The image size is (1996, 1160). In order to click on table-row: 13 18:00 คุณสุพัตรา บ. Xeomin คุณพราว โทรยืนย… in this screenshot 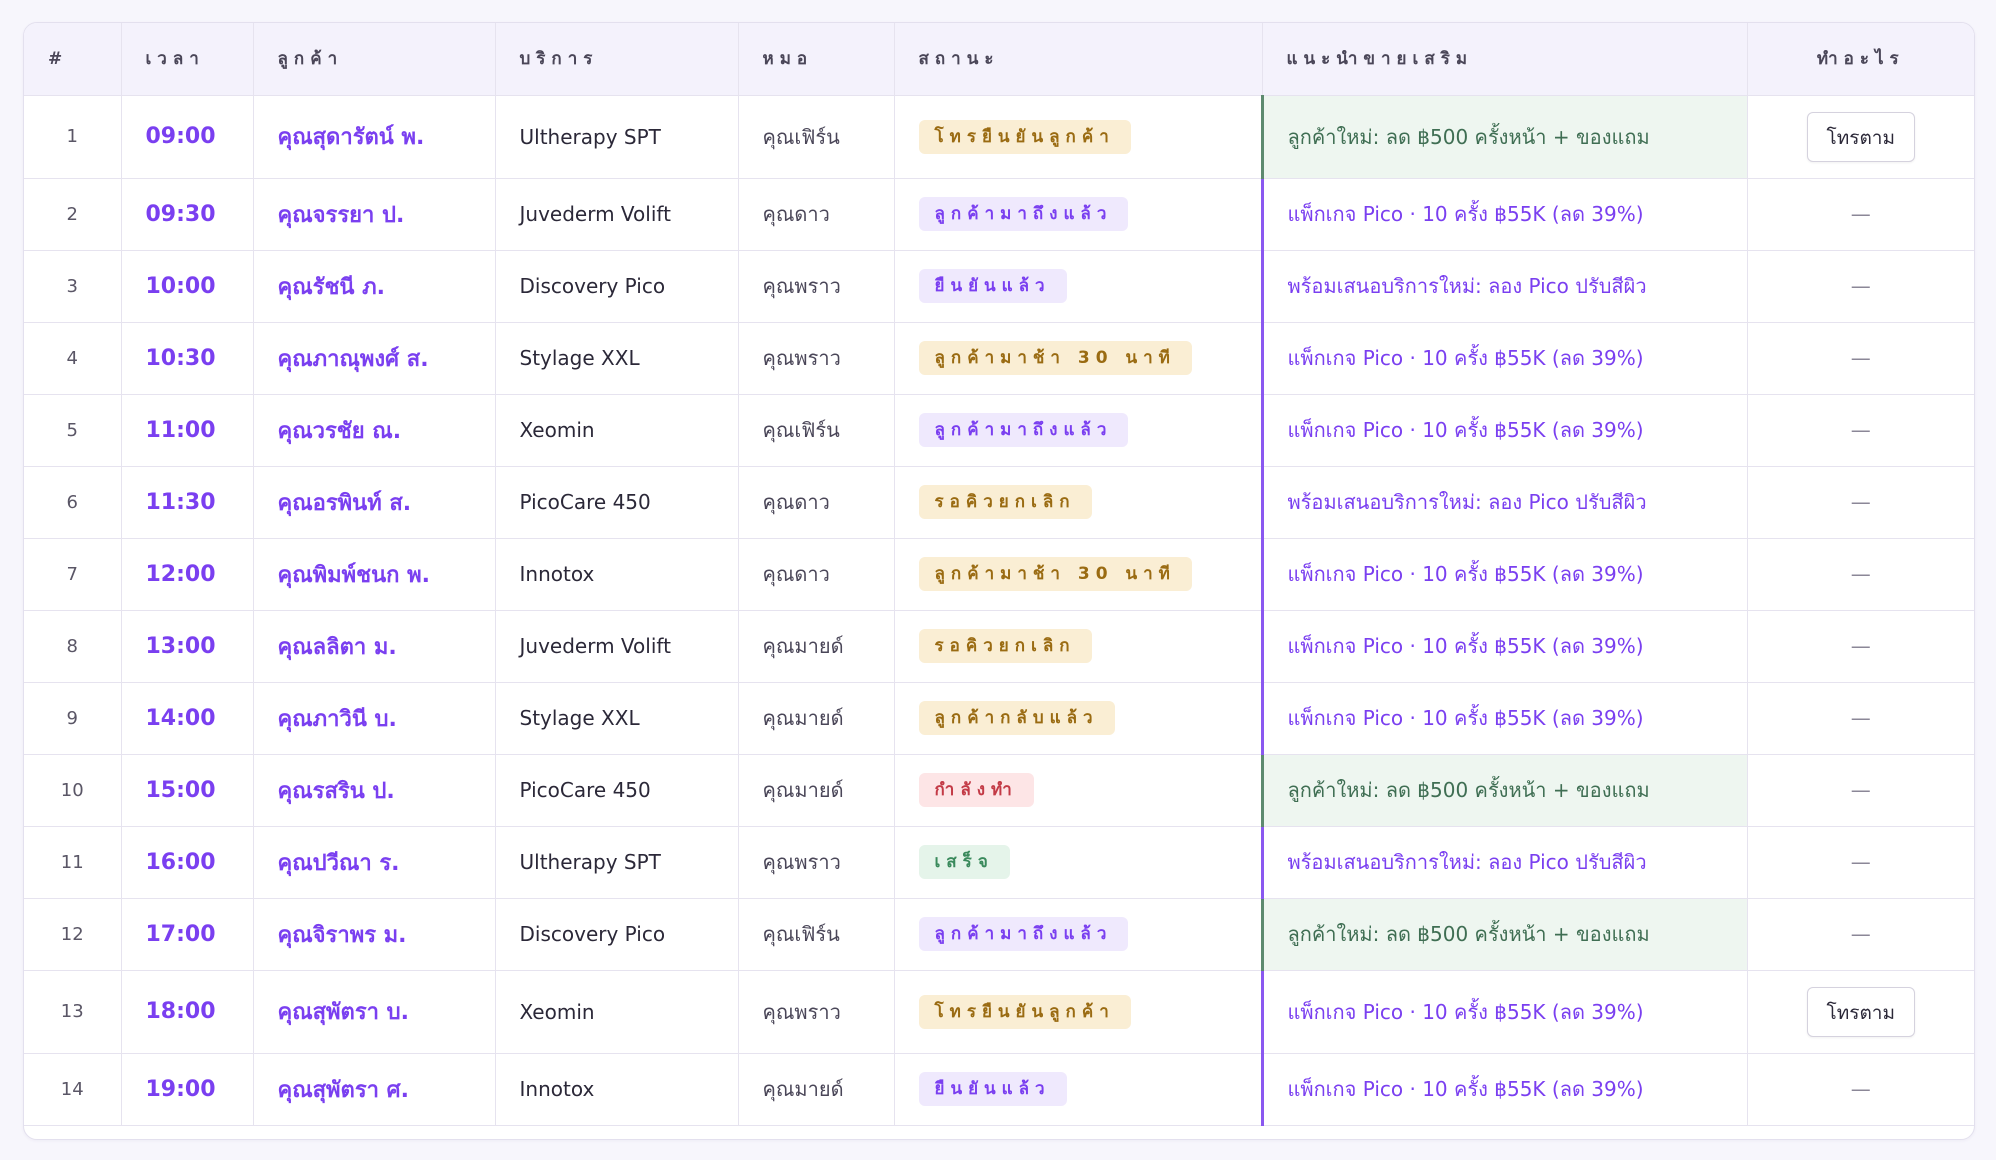, I will do `click(999, 1012)`.